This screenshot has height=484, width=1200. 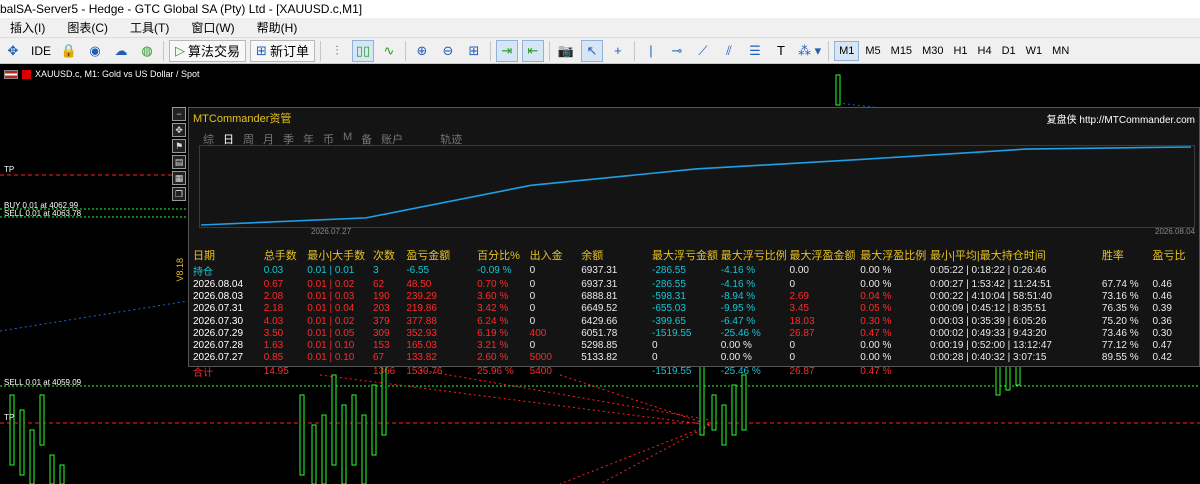 What do you see at coordinates (960, 51) in the screenshot?
I see `timeframe-h1-button: H1` at bounding box center [960, 51].